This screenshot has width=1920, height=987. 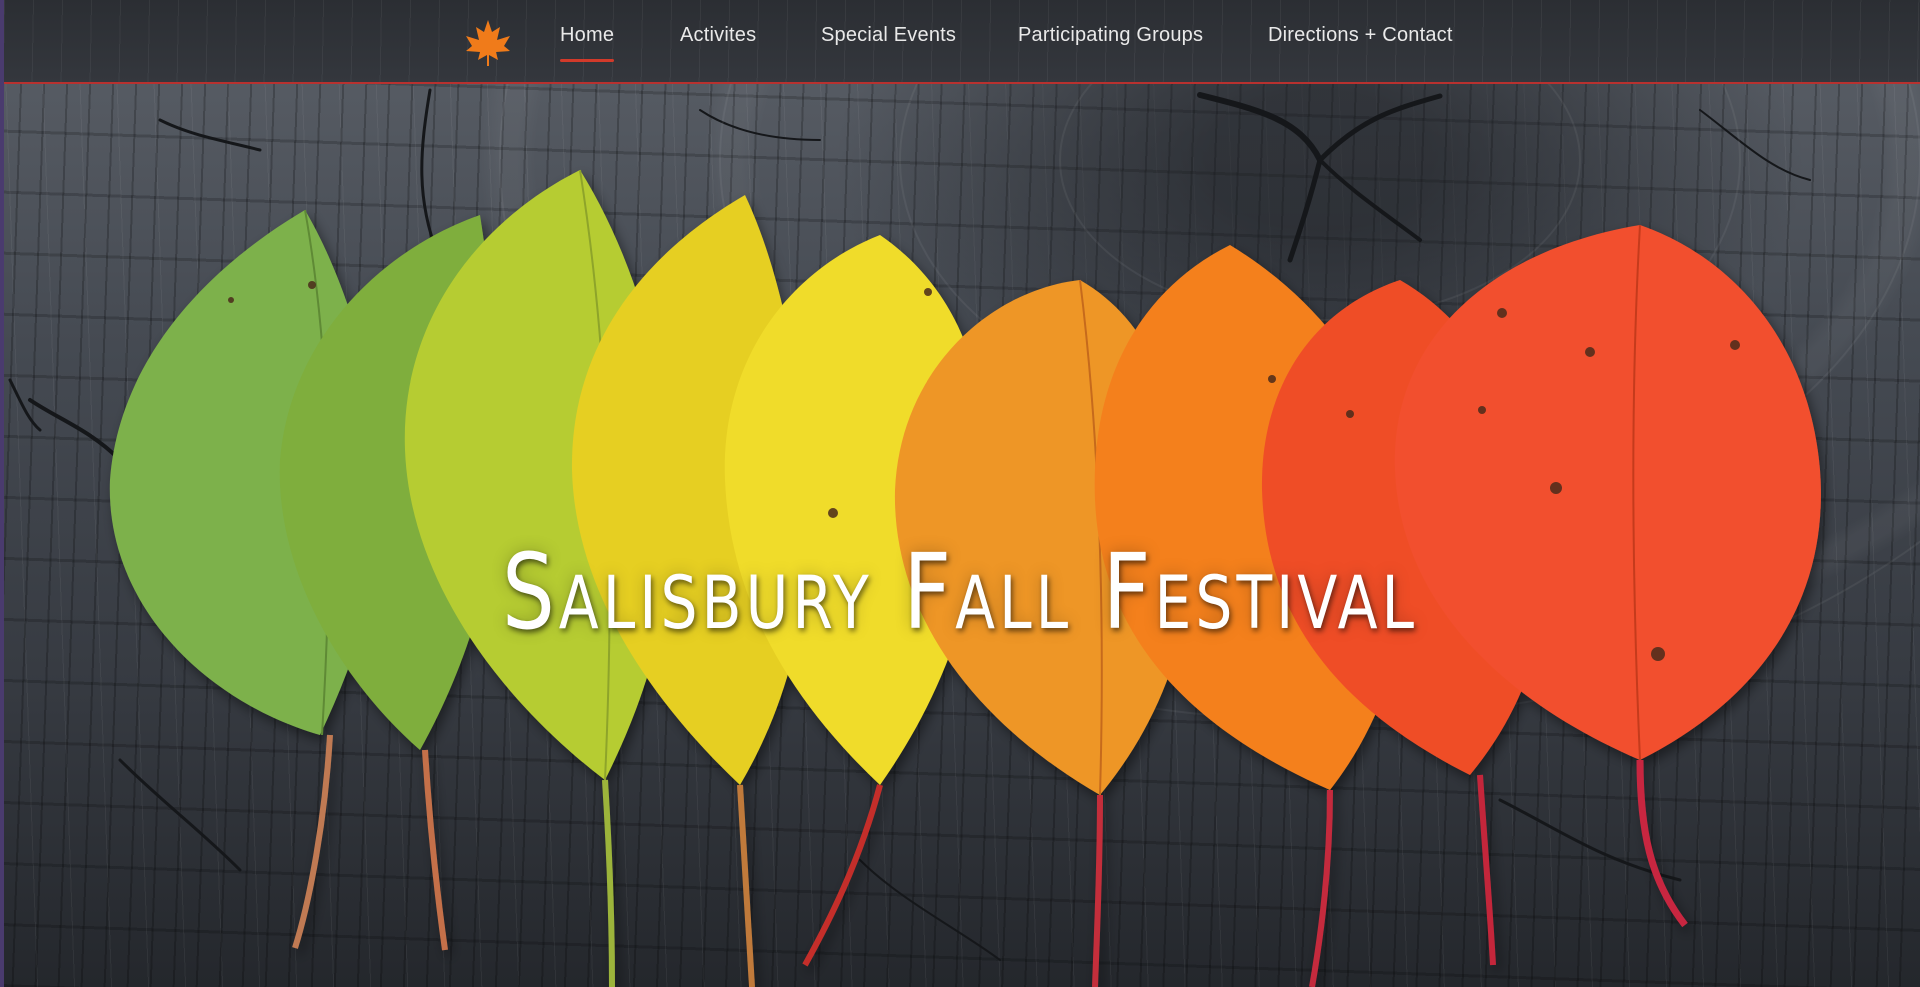 What do you see at coordinates (960, 591) in the screenshot?
I see `hero-title: Salisbury Fall Festival` at bounding box center [960, 591].